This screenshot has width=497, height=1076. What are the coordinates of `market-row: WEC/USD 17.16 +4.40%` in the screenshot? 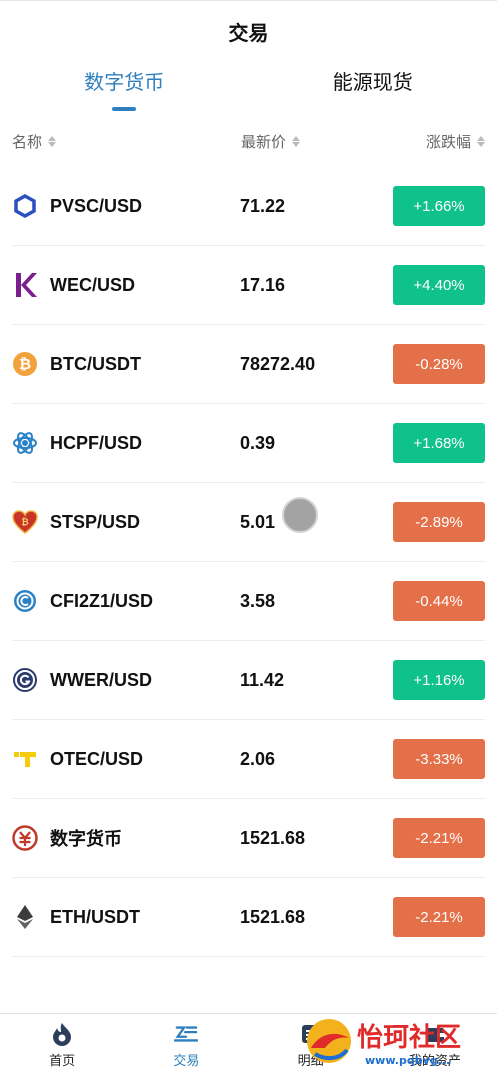 It's located at (248, 285).